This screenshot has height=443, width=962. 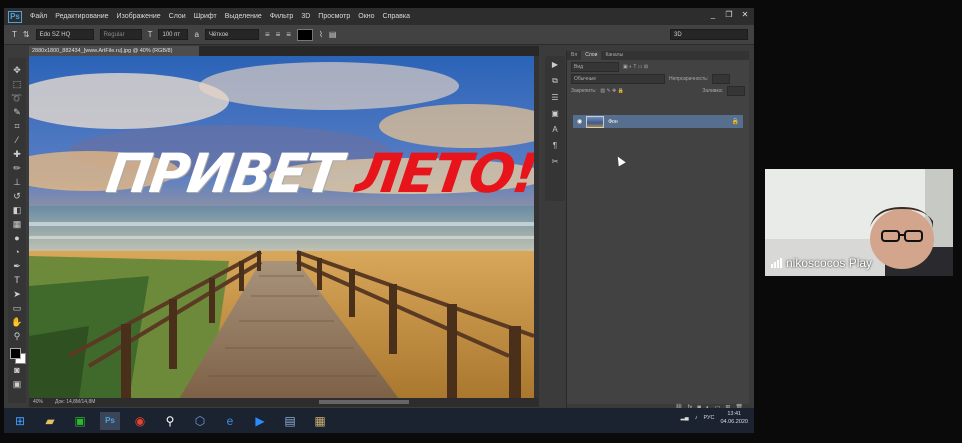 What do you see at coordinates (612, 122) in the screenshot?
I see `layer-name: Фон` at bounding box center [612, 122].